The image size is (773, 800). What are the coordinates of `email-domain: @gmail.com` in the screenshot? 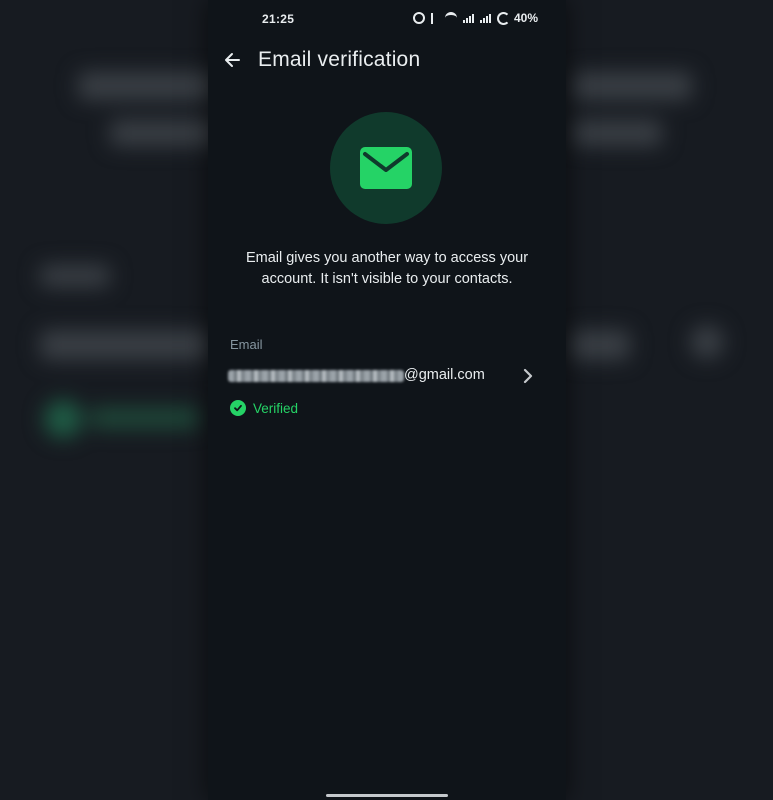 It's located at (444, 375).